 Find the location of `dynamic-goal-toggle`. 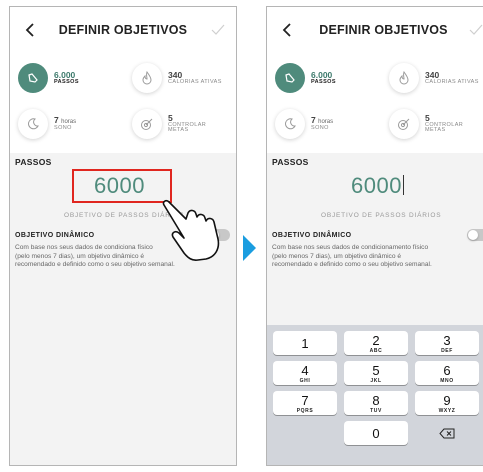

dynamic-goal-toggle is located at coordinates (475, 235).